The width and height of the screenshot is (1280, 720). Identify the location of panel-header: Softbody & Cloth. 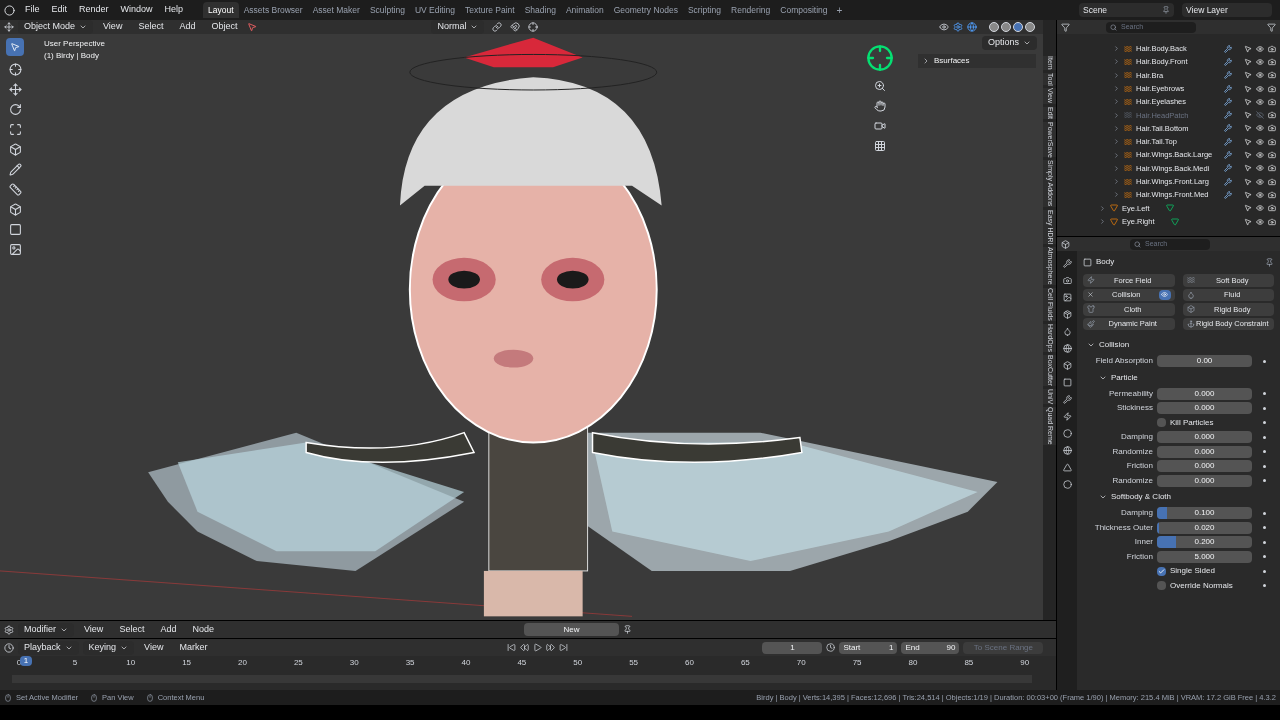
(1178, 497).